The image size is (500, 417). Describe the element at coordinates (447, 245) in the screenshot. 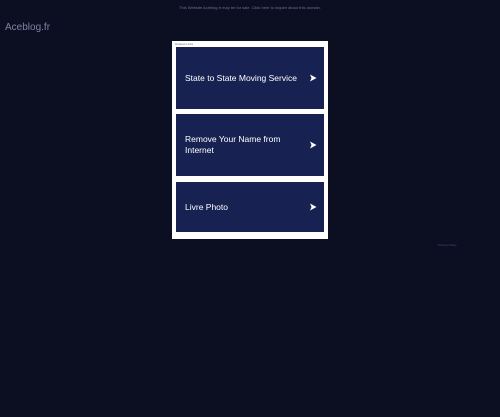

I see `privacy-policy-link: Privacy Policy` at that location.